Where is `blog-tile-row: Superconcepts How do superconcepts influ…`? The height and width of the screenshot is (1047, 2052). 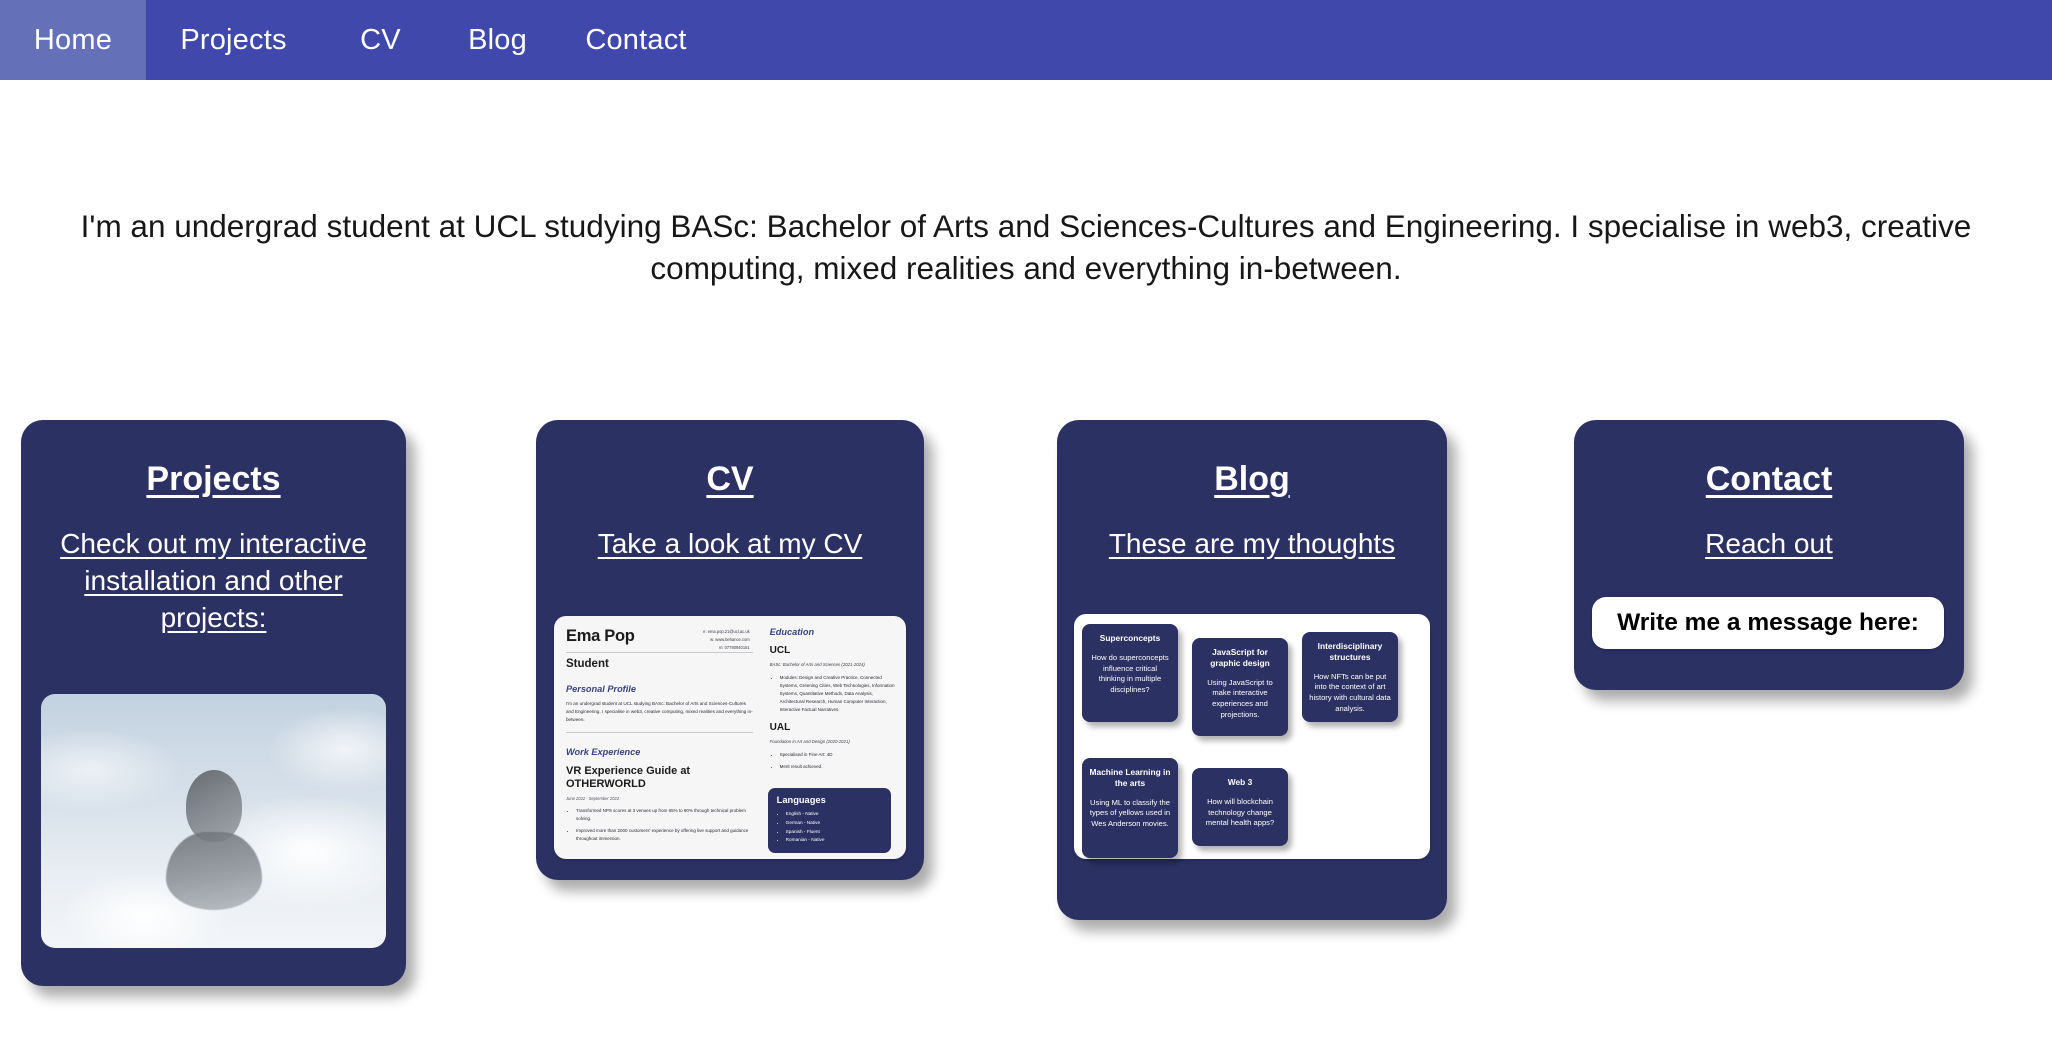
blog-tile-row: Superconcepts How do superconcepts influ… is located at coordinates (1252, 680).